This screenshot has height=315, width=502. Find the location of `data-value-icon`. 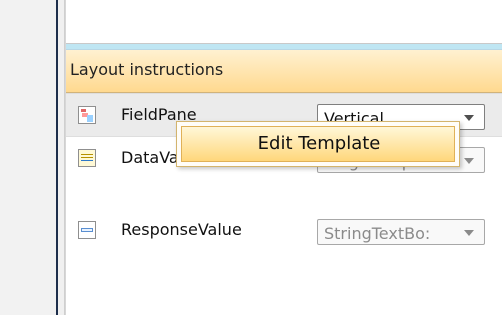

data-value-icon is located at coordinates (87, 158).